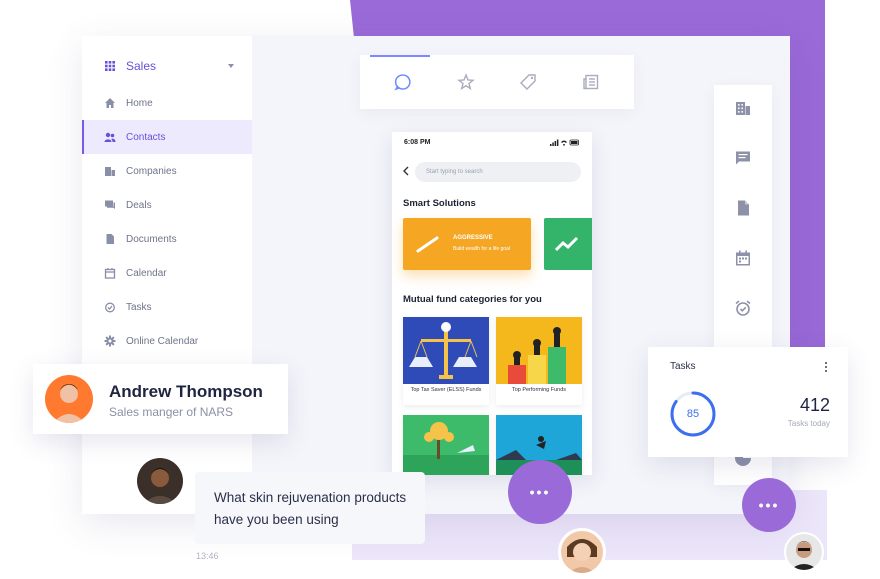  I want to click on chat-icon, so click(402, 82).